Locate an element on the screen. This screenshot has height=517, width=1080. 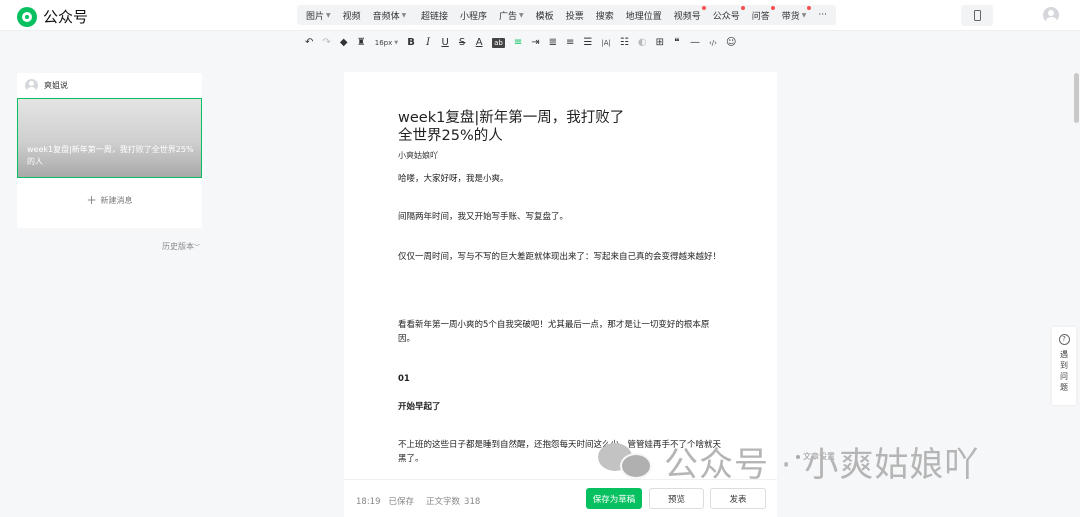
plus-icon: + is located at coordinates (91, 200).